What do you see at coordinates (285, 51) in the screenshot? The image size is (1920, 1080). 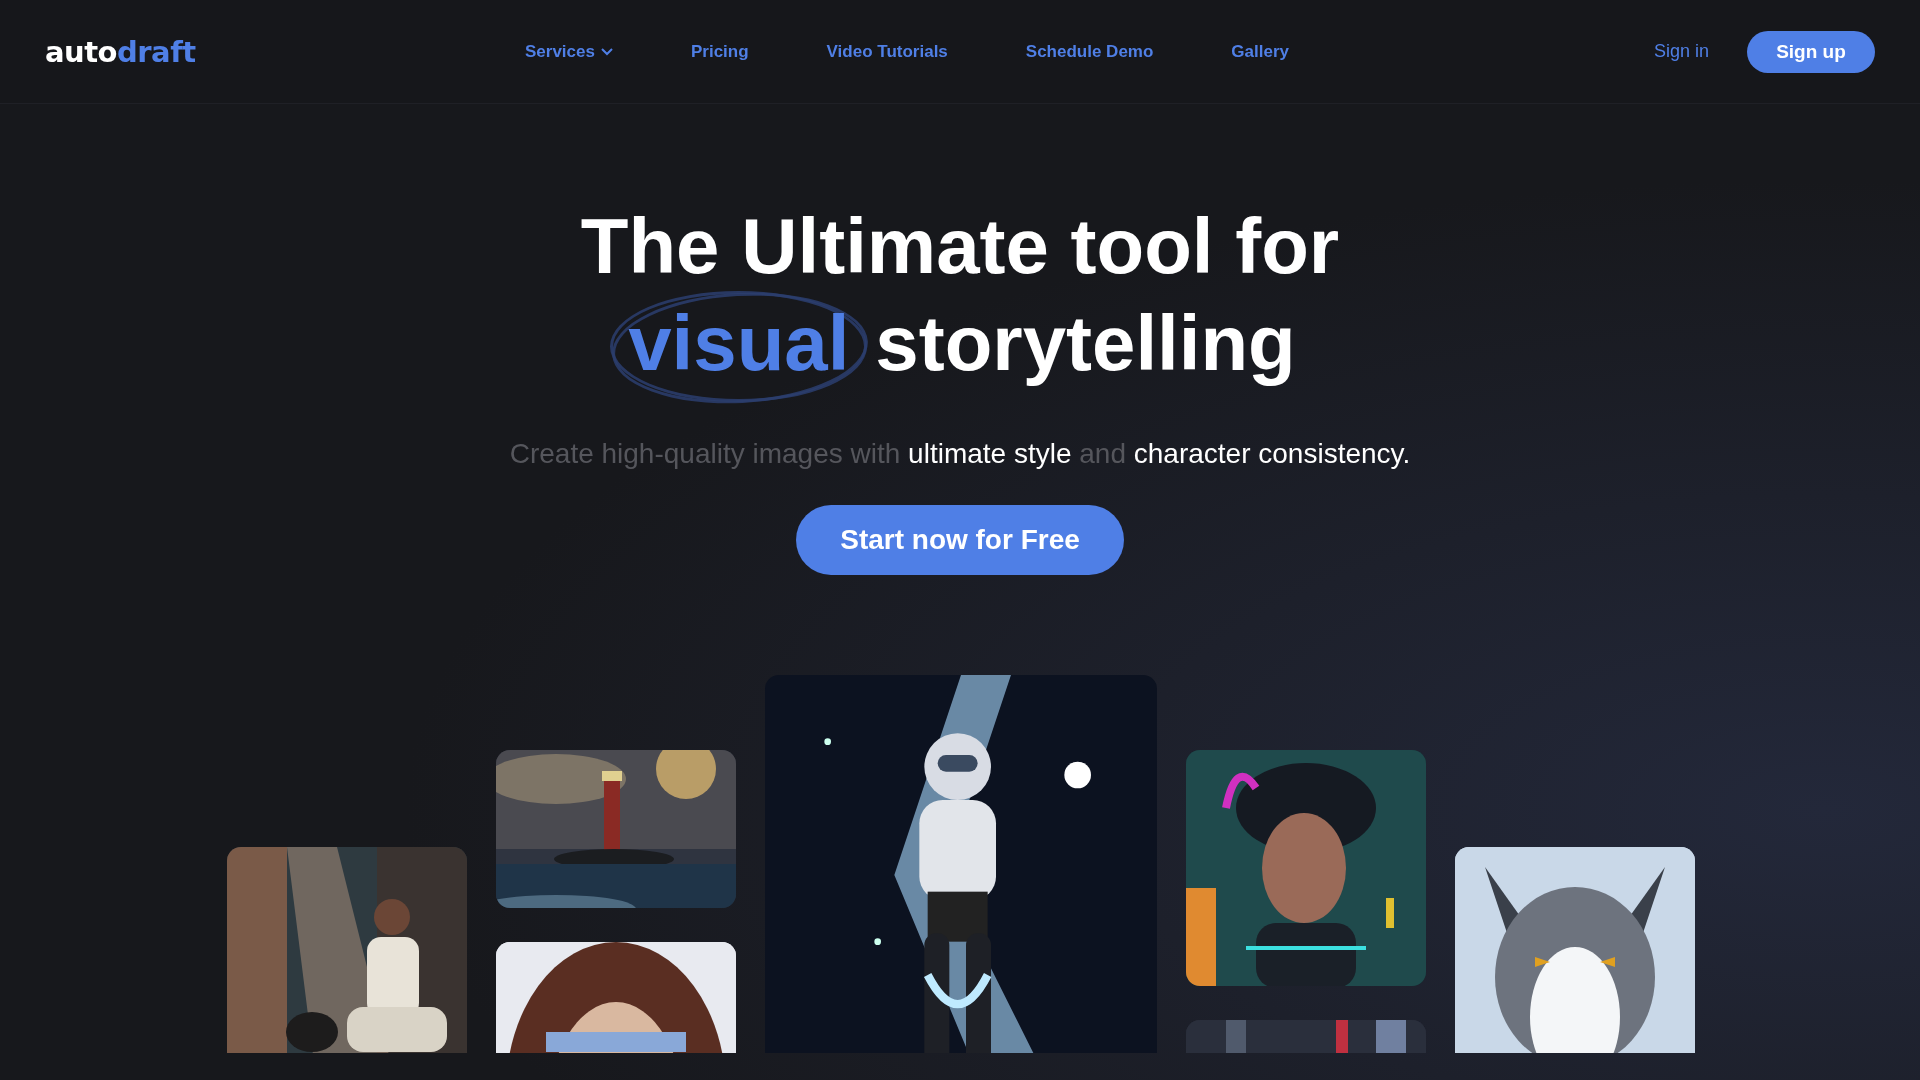 I see `logo: autodraft` at bounding box center [285, 51].